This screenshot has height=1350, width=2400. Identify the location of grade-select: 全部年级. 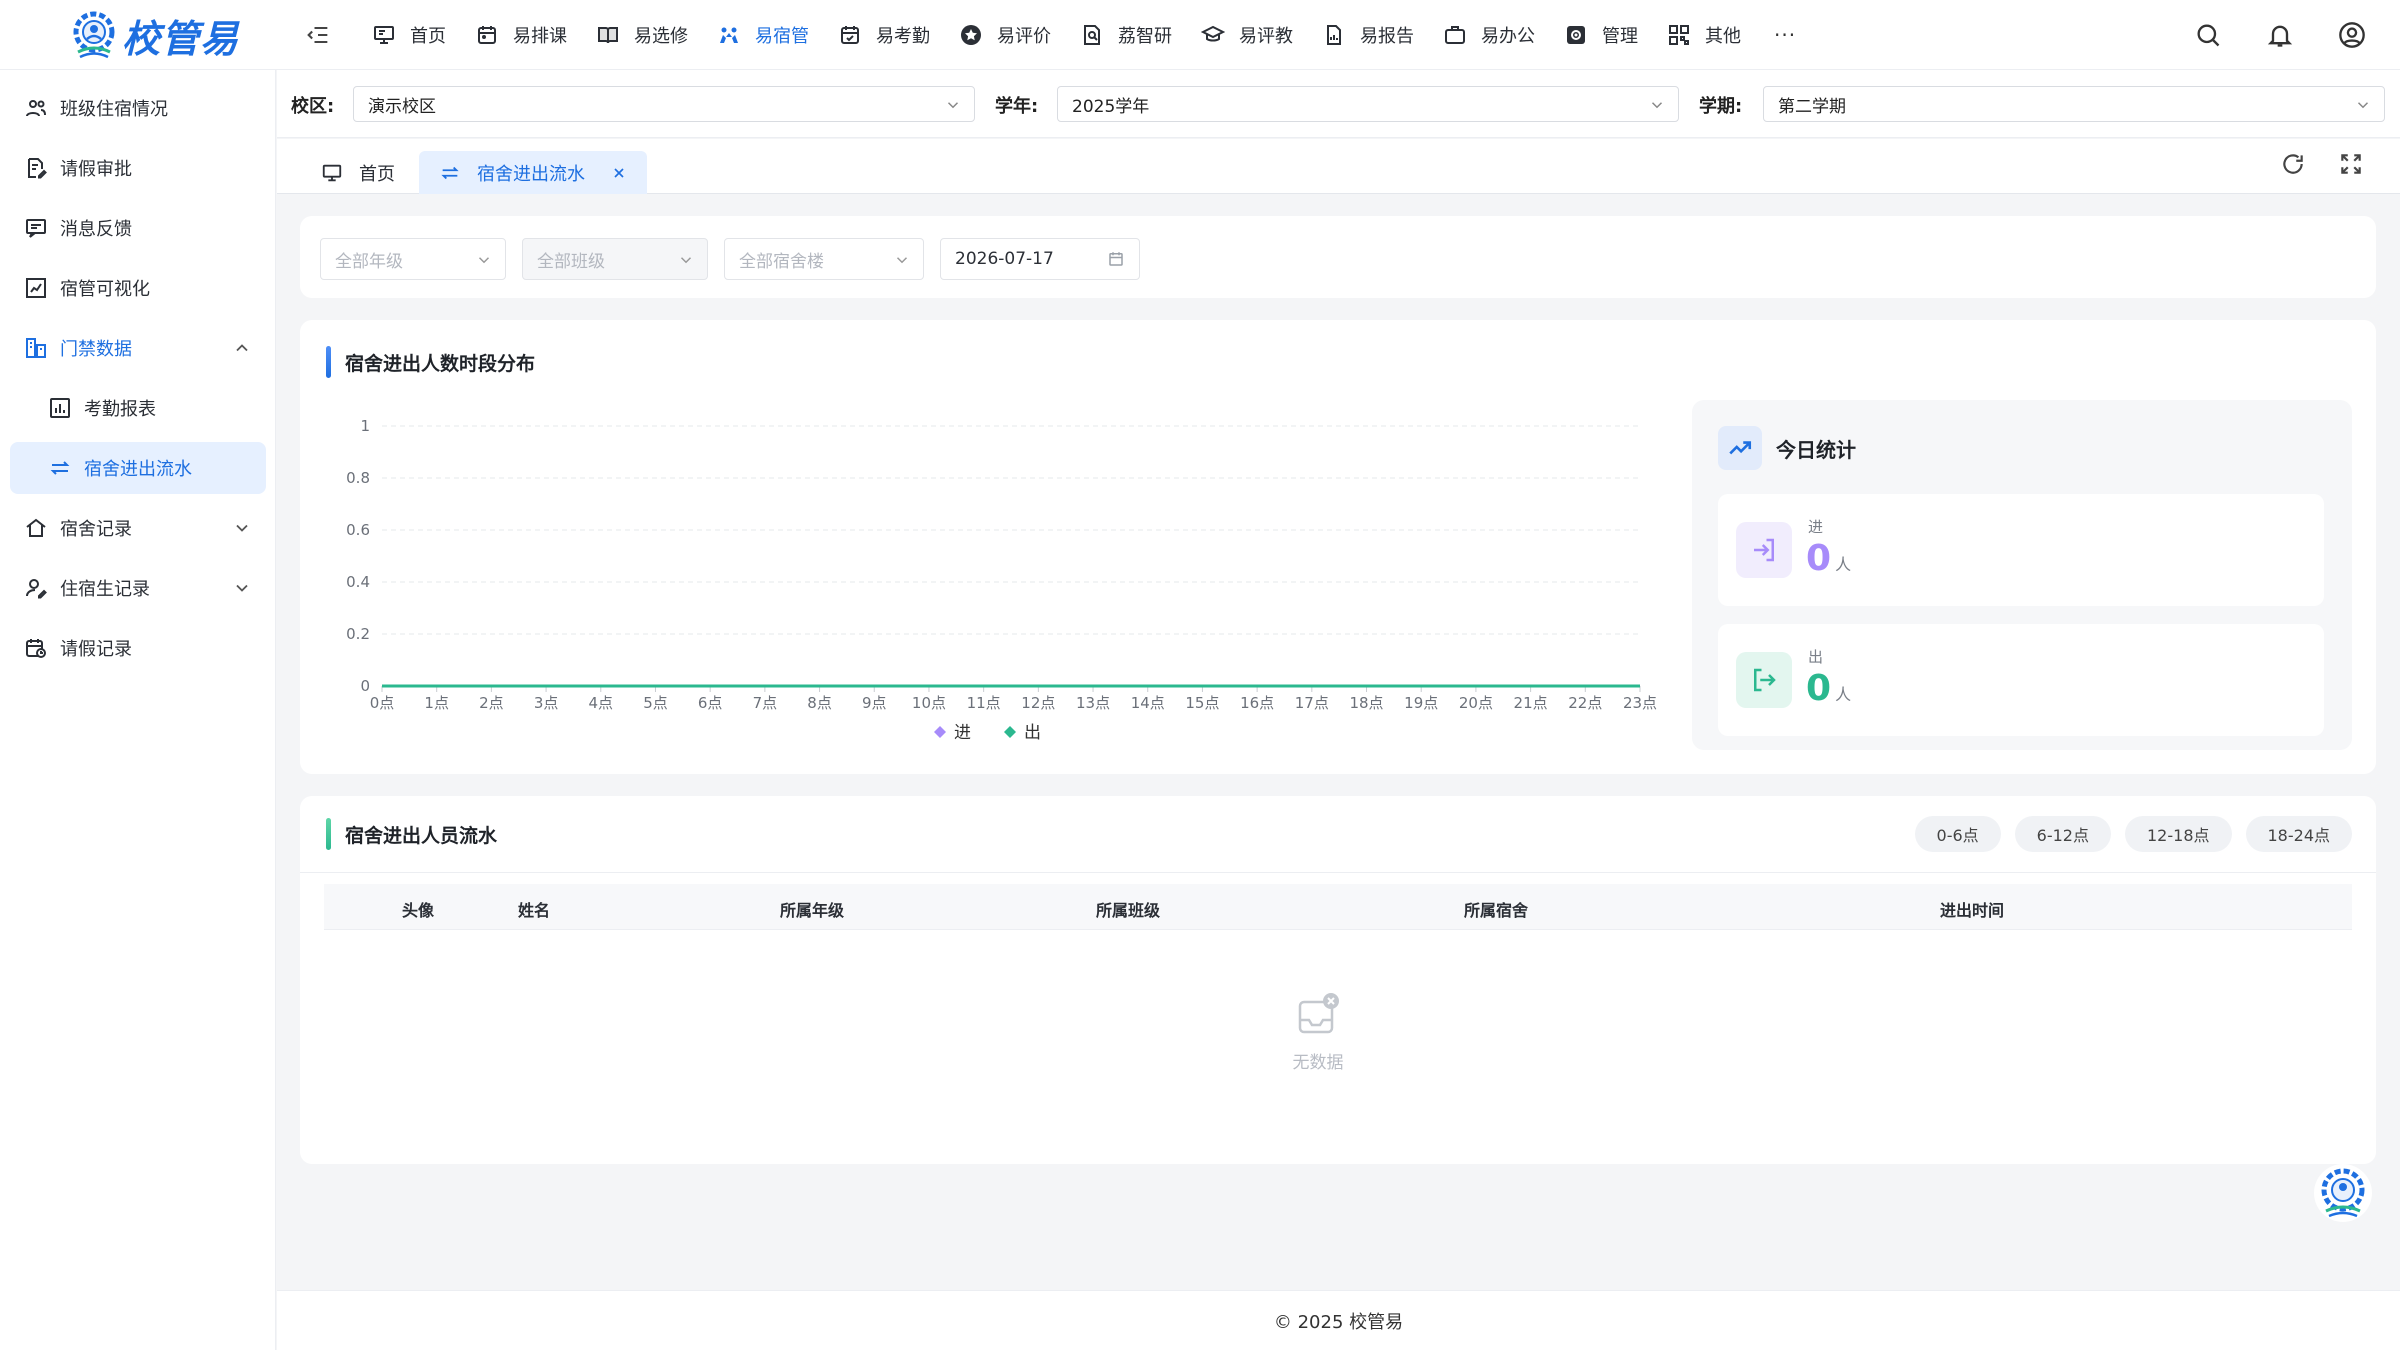
(413, 259).